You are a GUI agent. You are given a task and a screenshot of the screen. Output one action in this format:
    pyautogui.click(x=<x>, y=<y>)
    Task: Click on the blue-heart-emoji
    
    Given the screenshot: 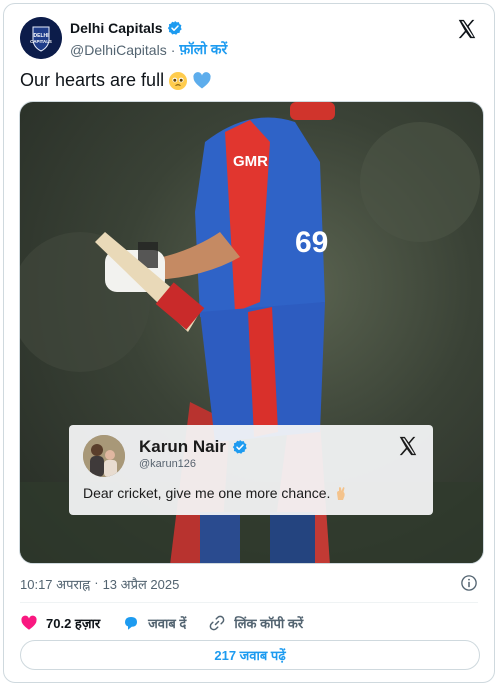 What is the action you would take?
    pyautogui.click(x=202, y=79)
    